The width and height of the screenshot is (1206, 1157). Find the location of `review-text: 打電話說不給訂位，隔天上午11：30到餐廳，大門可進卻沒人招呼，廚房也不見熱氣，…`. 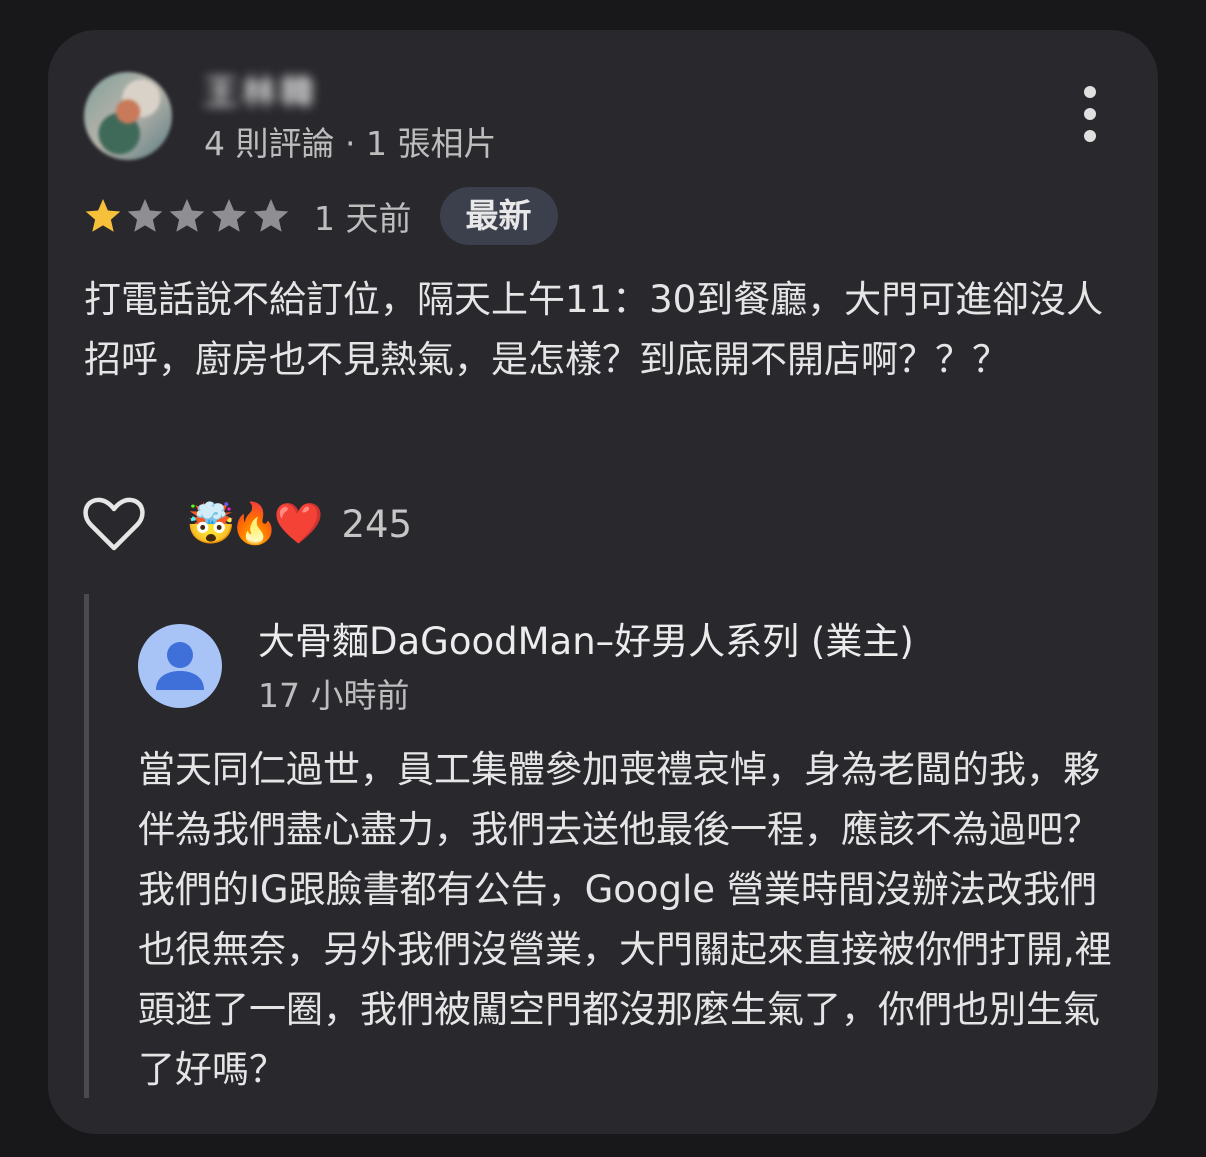

review-text: 打電話說不給訂位，隔天上午11：30到餐廳，大門可進卻沒人招呼，廚房也不見熱氣，… is located at coordinates (594, 329).